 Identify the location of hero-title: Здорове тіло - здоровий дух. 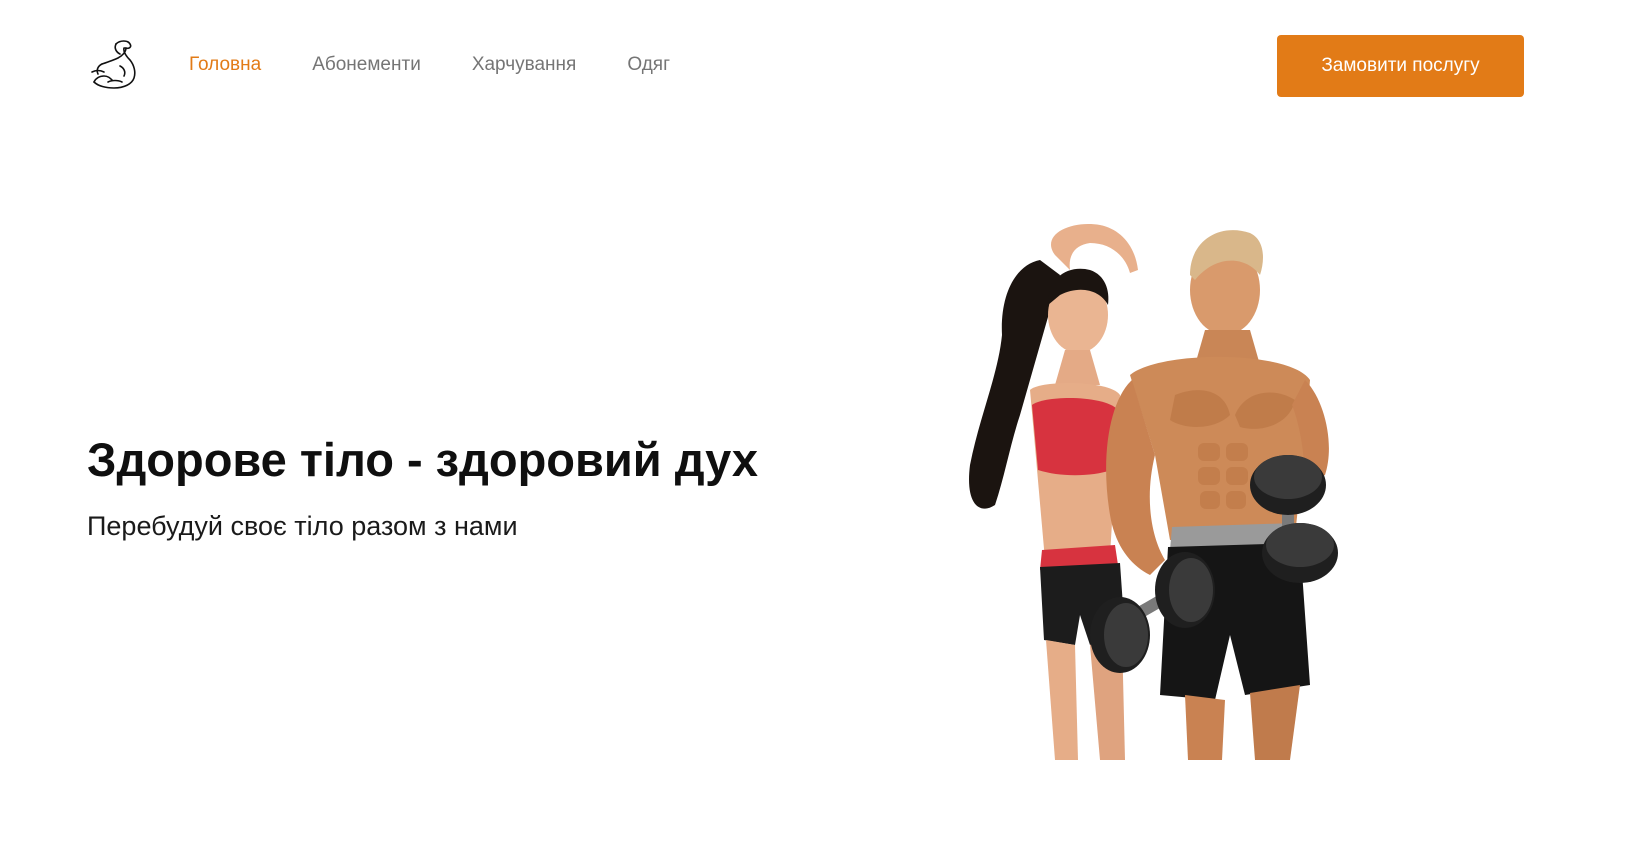
(422, 459).